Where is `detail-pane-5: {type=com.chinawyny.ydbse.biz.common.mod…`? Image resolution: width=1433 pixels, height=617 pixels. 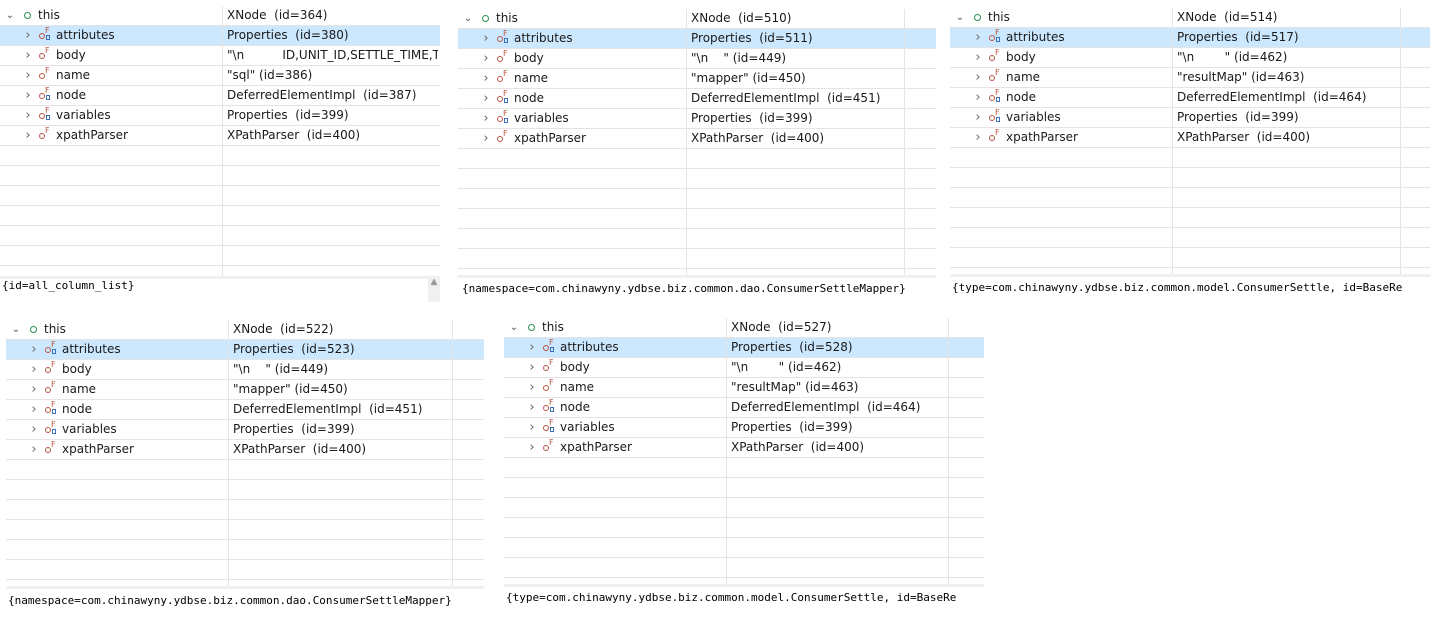 detail-pane-5: {type=com.chinawyny.ydbse.biz.common.mod… is located at coordinates (745, 598).